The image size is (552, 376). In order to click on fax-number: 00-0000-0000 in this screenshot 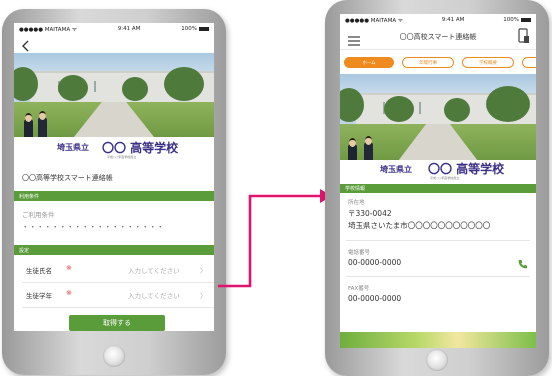, I will do `click(375, 298)`.